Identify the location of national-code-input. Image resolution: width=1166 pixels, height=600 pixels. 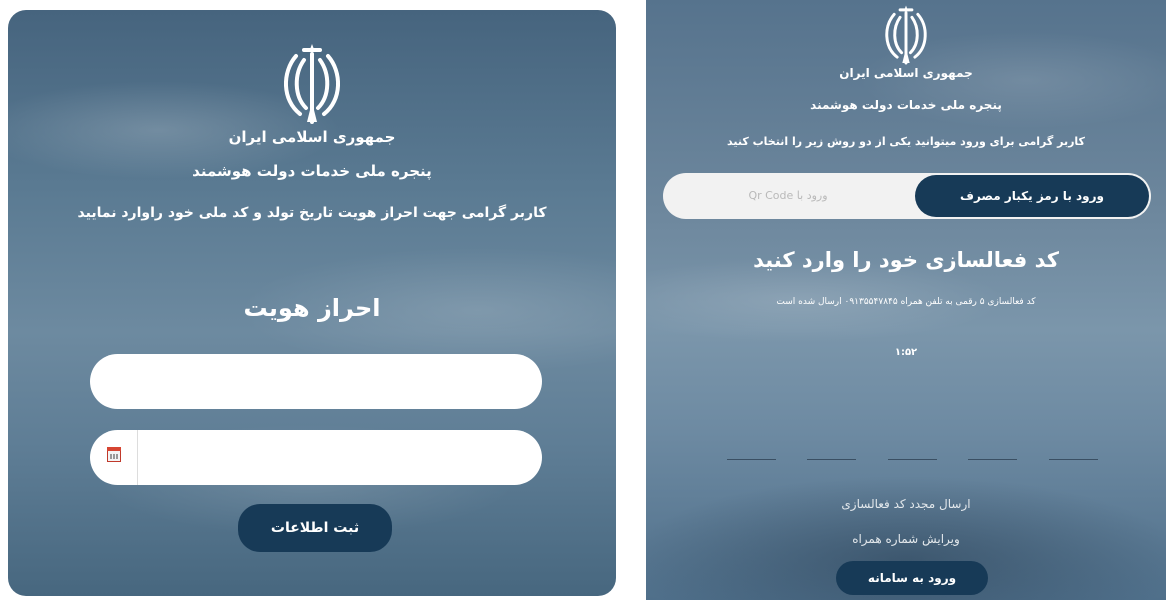
(316, 381).